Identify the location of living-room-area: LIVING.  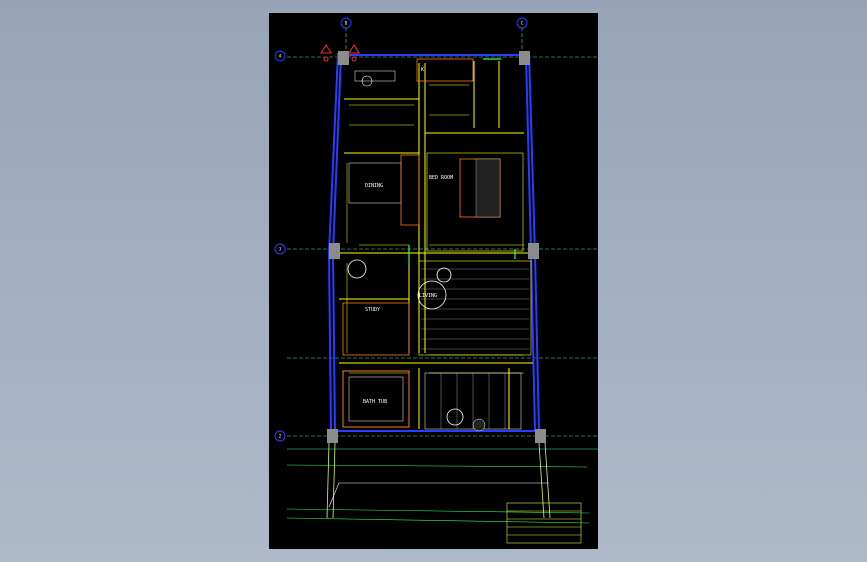
(474, 308).